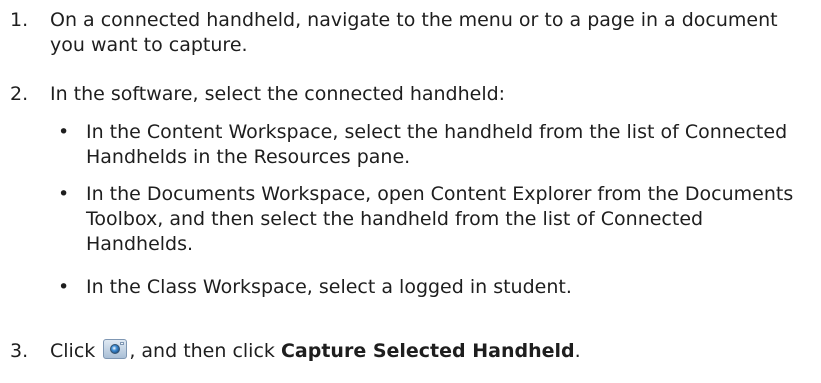 The width and height of the screenshot is (821, 383). I want to click on step-number: 2., so click(19, 94).